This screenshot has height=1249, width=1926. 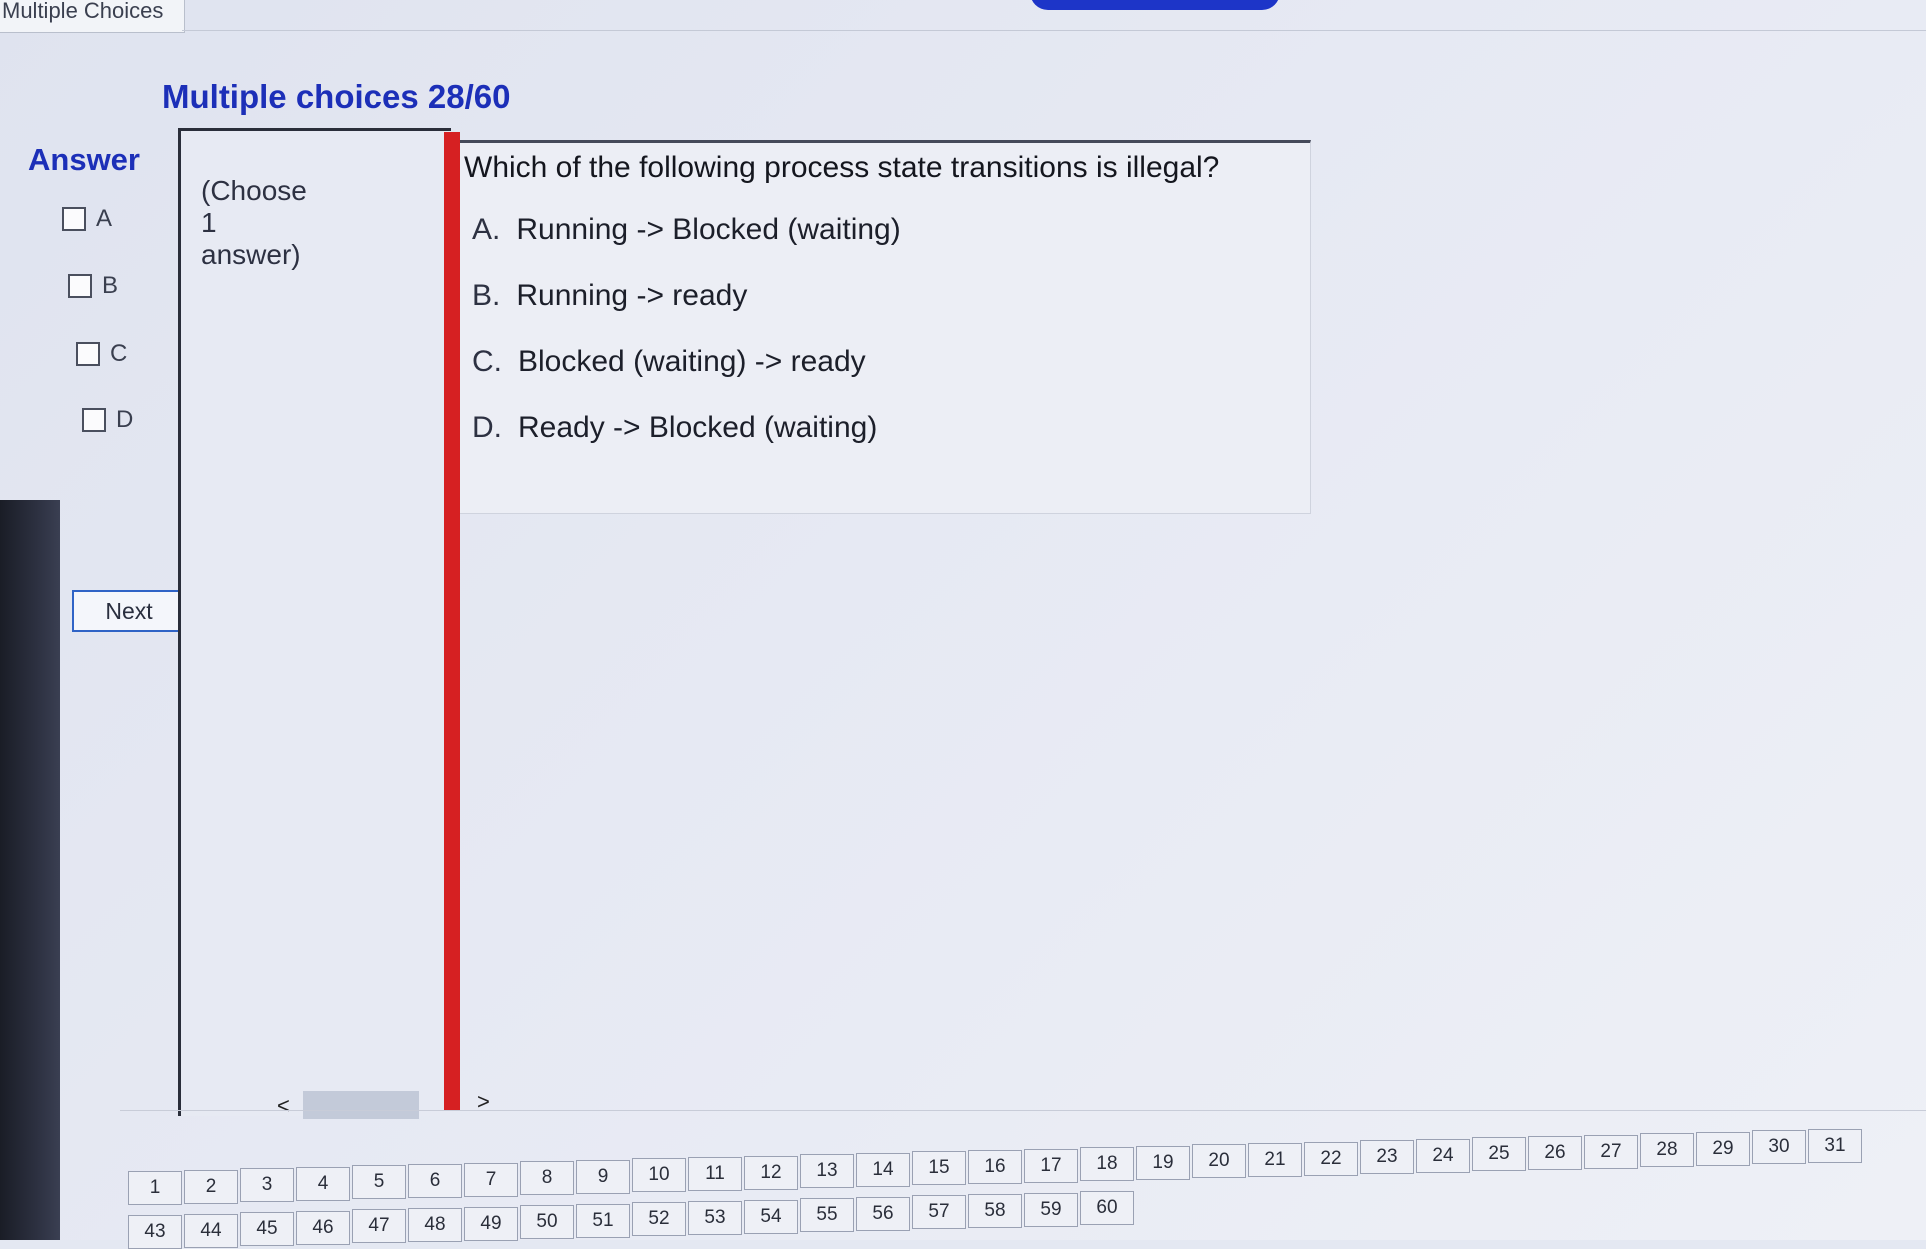 I want to click on question-nav-button: 51, so click(x=603, y=1220).